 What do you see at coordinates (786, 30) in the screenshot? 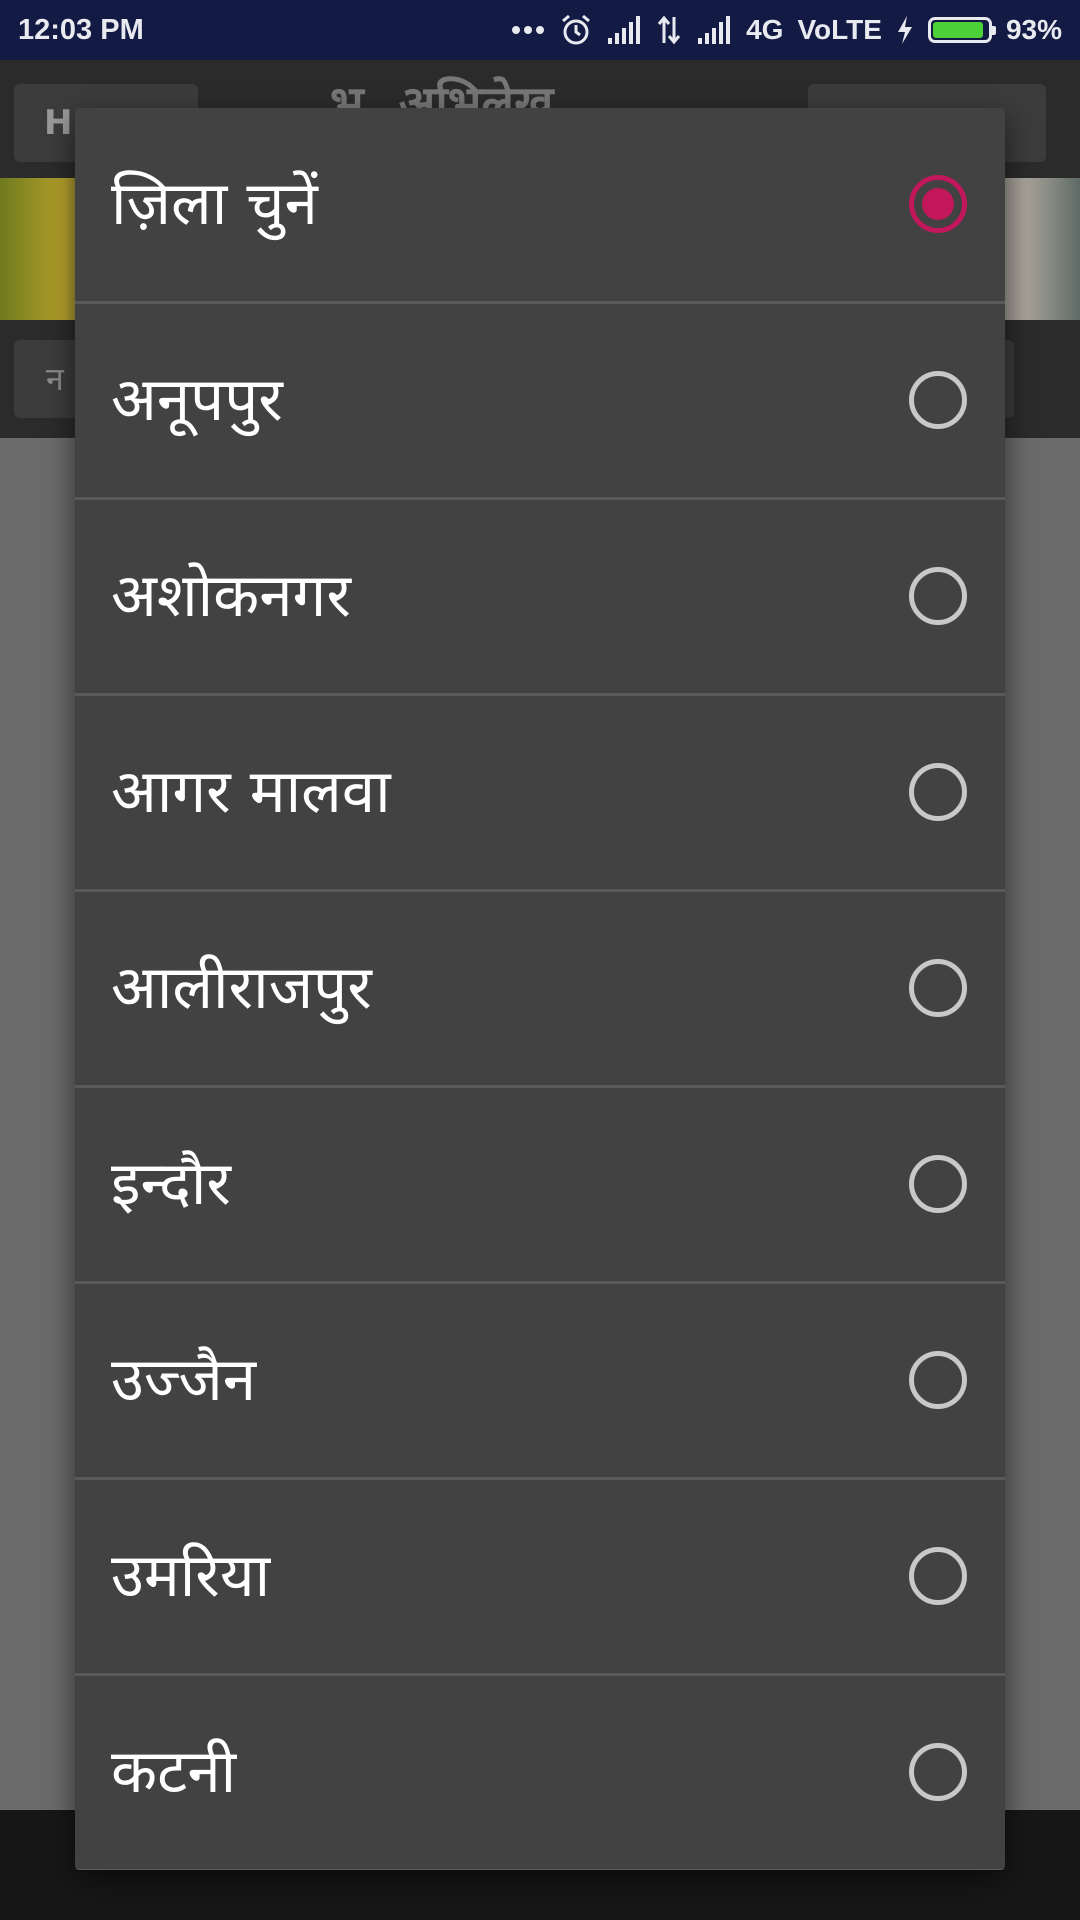
I see `status-icons: 4G VoLTE 93%` at bounding box center [786, 30].